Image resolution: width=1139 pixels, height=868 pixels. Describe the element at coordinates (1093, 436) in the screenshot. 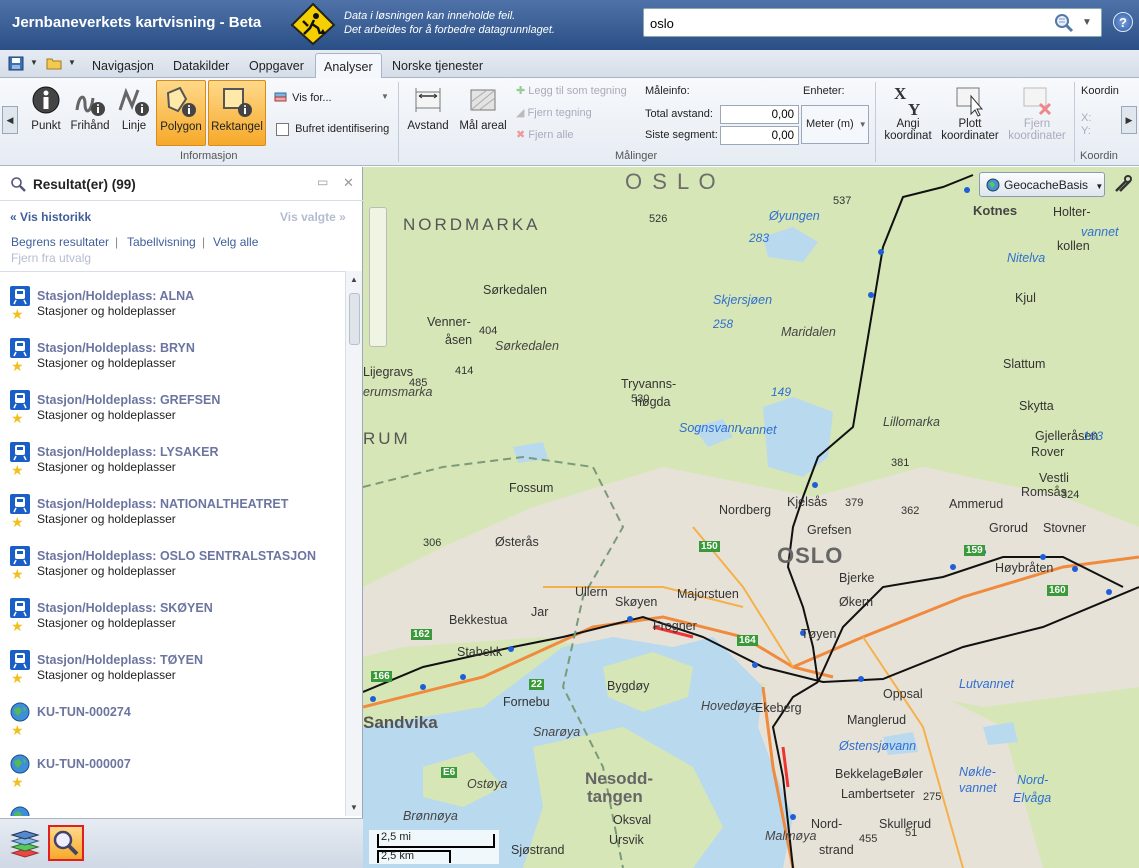

I see `map-label: 163` at that location.